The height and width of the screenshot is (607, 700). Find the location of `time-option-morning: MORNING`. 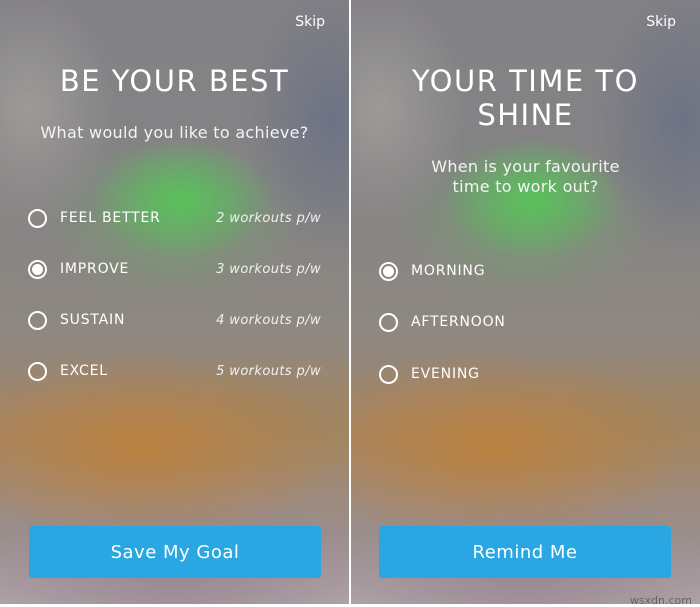

time-option-morning: MORNING is located at coordinates (525, 271).